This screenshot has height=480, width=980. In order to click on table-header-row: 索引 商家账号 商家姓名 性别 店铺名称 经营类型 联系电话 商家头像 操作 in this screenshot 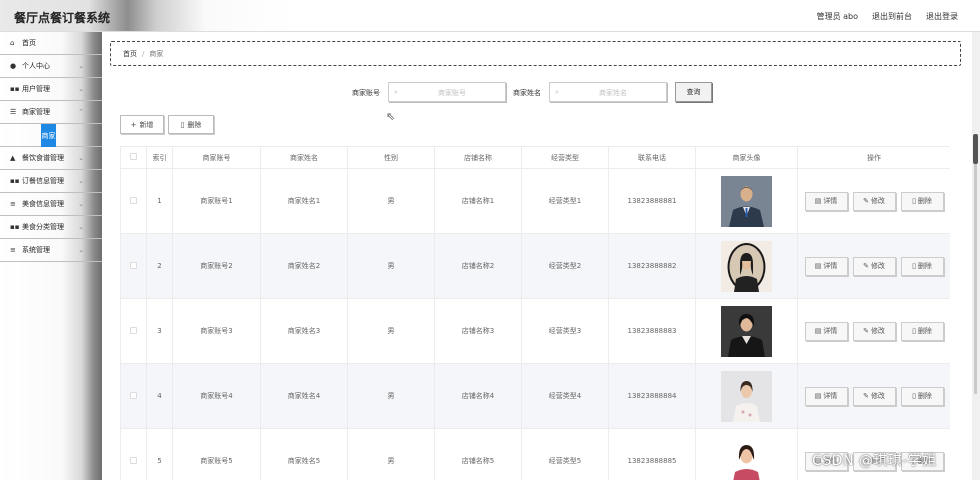, I will do `click(535, 157)`.